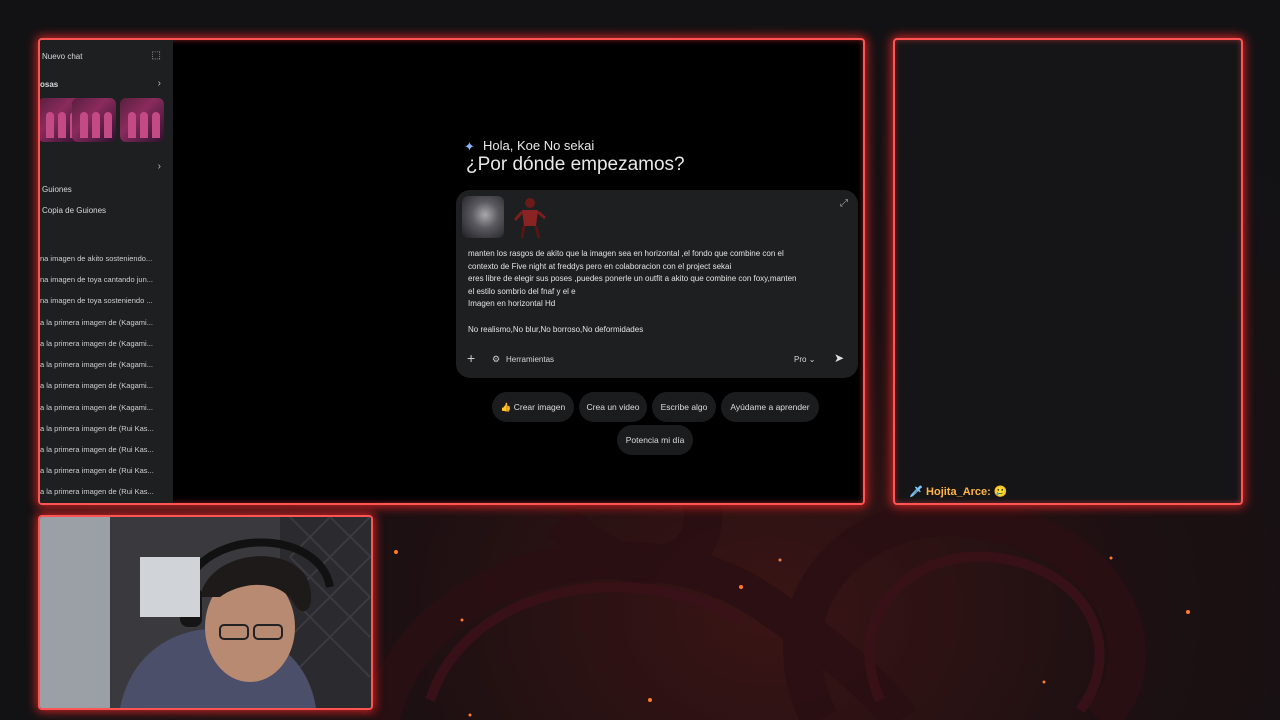 The image size is (1280, 720). I want to click on chip-create-image: 👍 Crear imagen, so click(533, 407).